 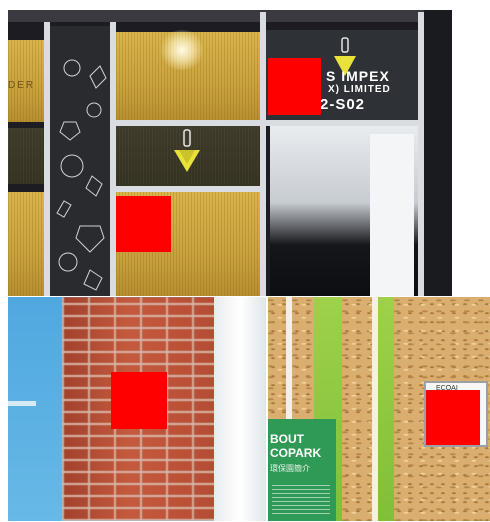 I want to click on wall-edge-text: DER, so click(x=22, y=85).